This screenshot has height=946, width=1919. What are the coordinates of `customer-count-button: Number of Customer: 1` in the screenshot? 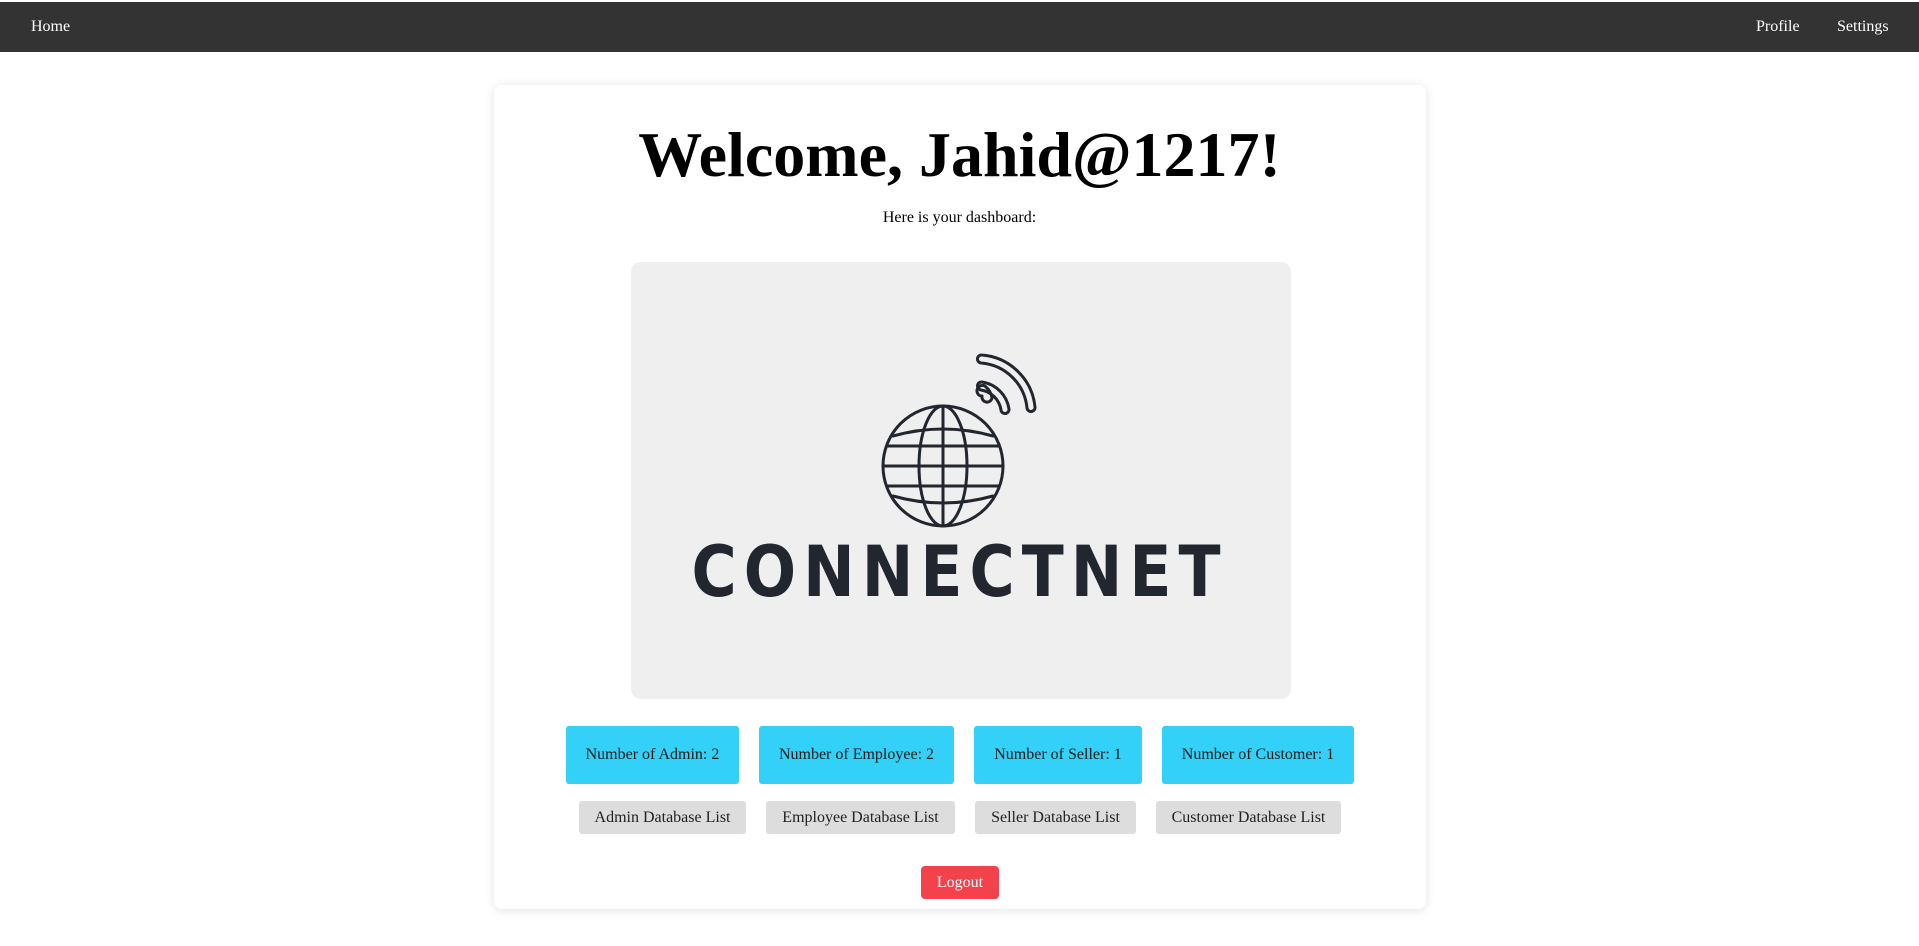 It's located at (1258, 755).